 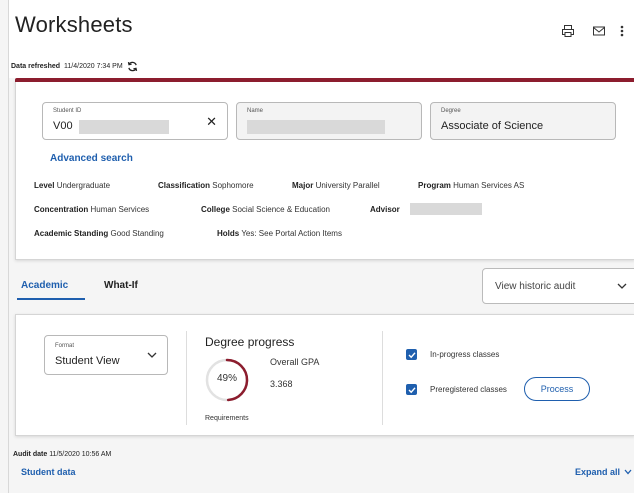 I want to click on preregistered-option: Preregistered classes, so click(x=456, y=389).